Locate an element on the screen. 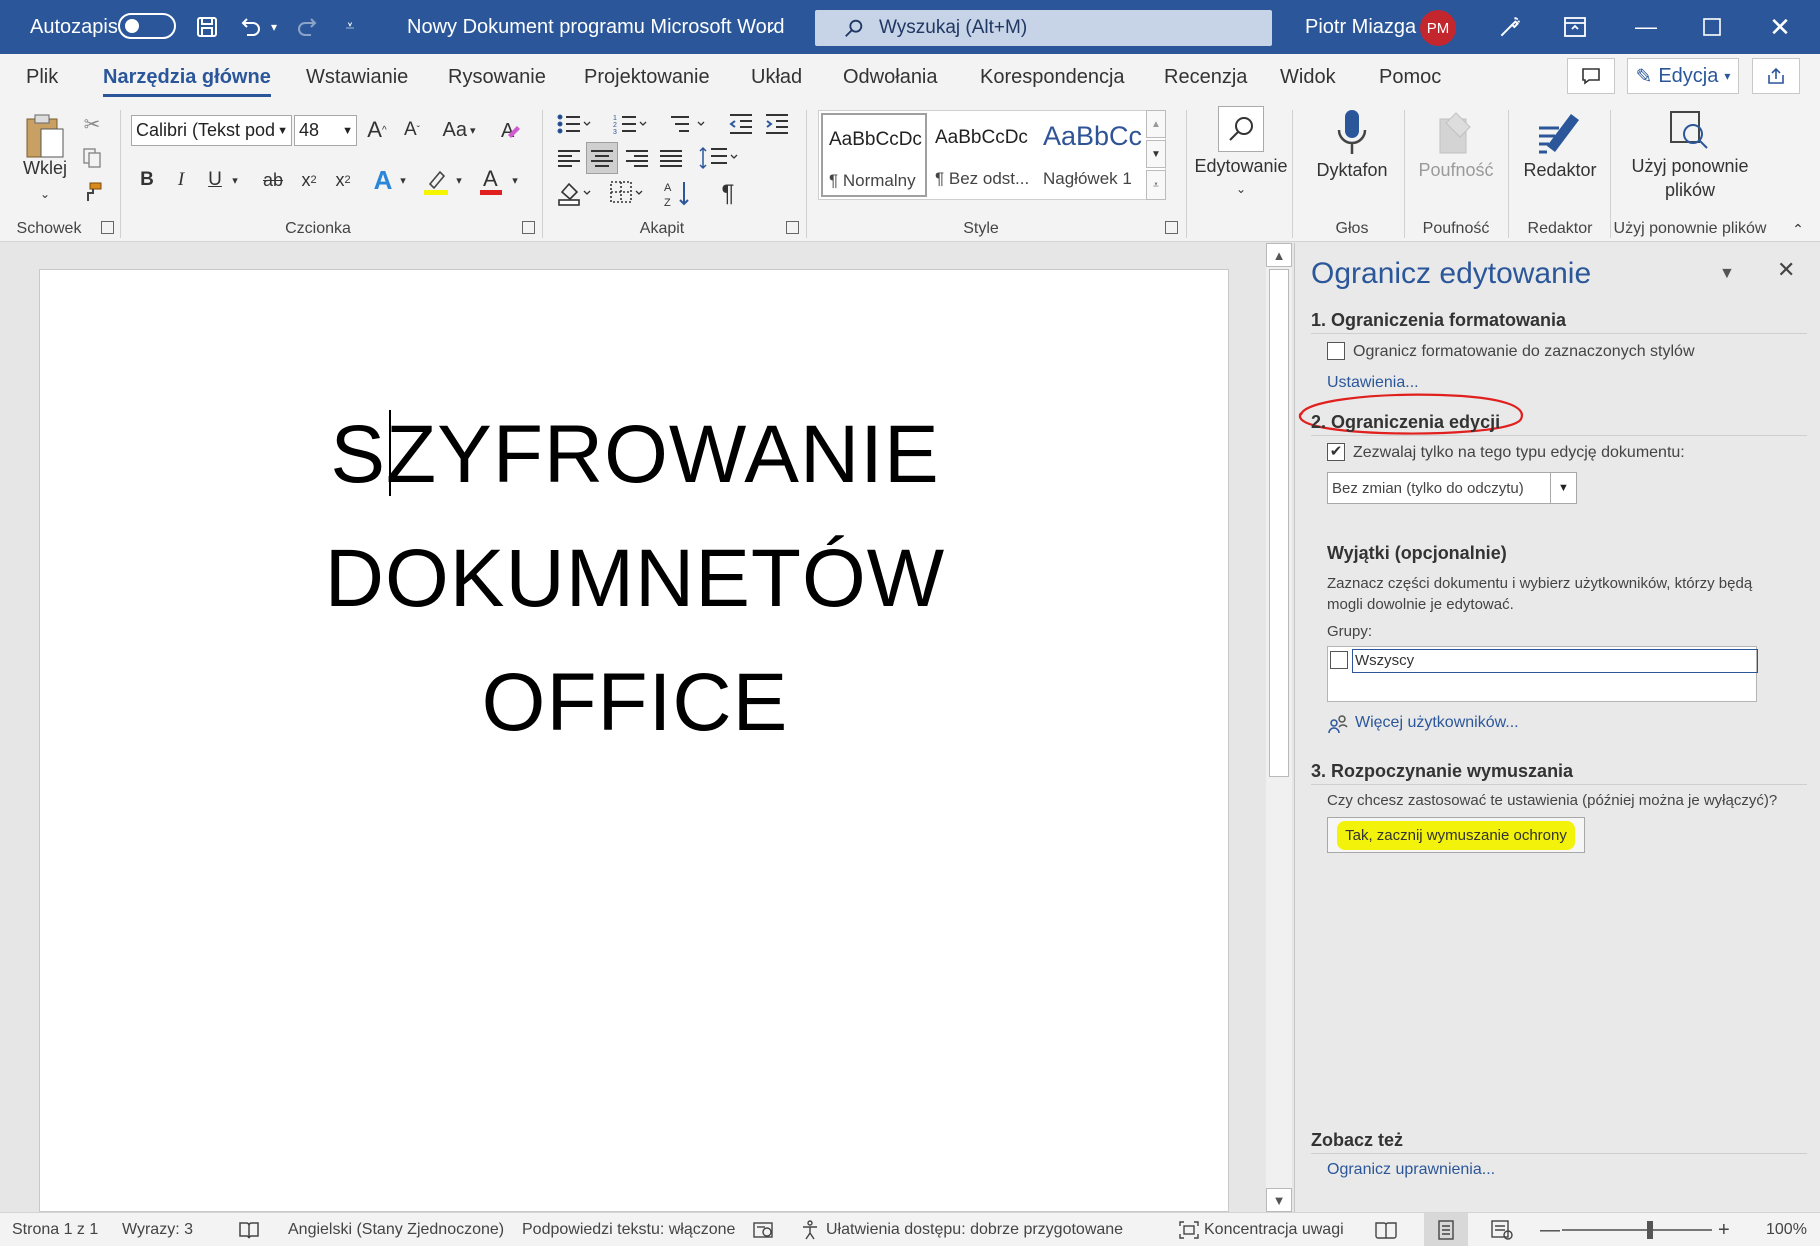  read-mode-icon is located at coordinates (1386, 1229).